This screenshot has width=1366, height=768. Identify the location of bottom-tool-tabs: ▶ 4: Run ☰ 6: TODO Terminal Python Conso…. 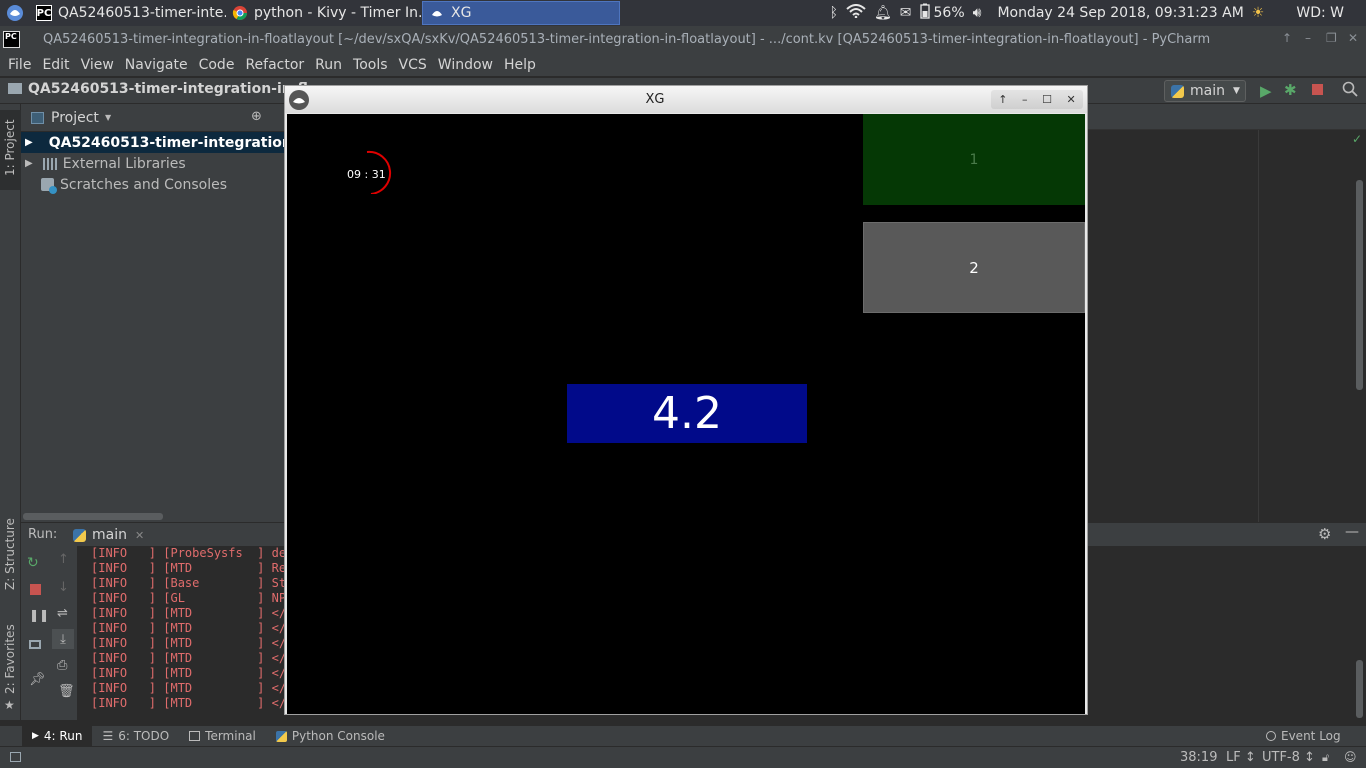
(683, 736).